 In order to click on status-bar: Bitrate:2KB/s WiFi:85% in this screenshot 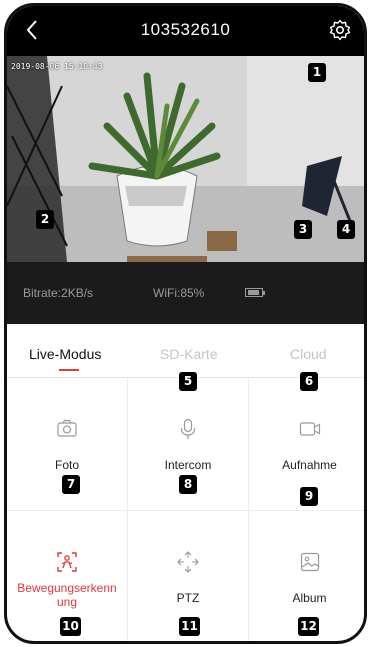, I will do `click(185, 293)`.